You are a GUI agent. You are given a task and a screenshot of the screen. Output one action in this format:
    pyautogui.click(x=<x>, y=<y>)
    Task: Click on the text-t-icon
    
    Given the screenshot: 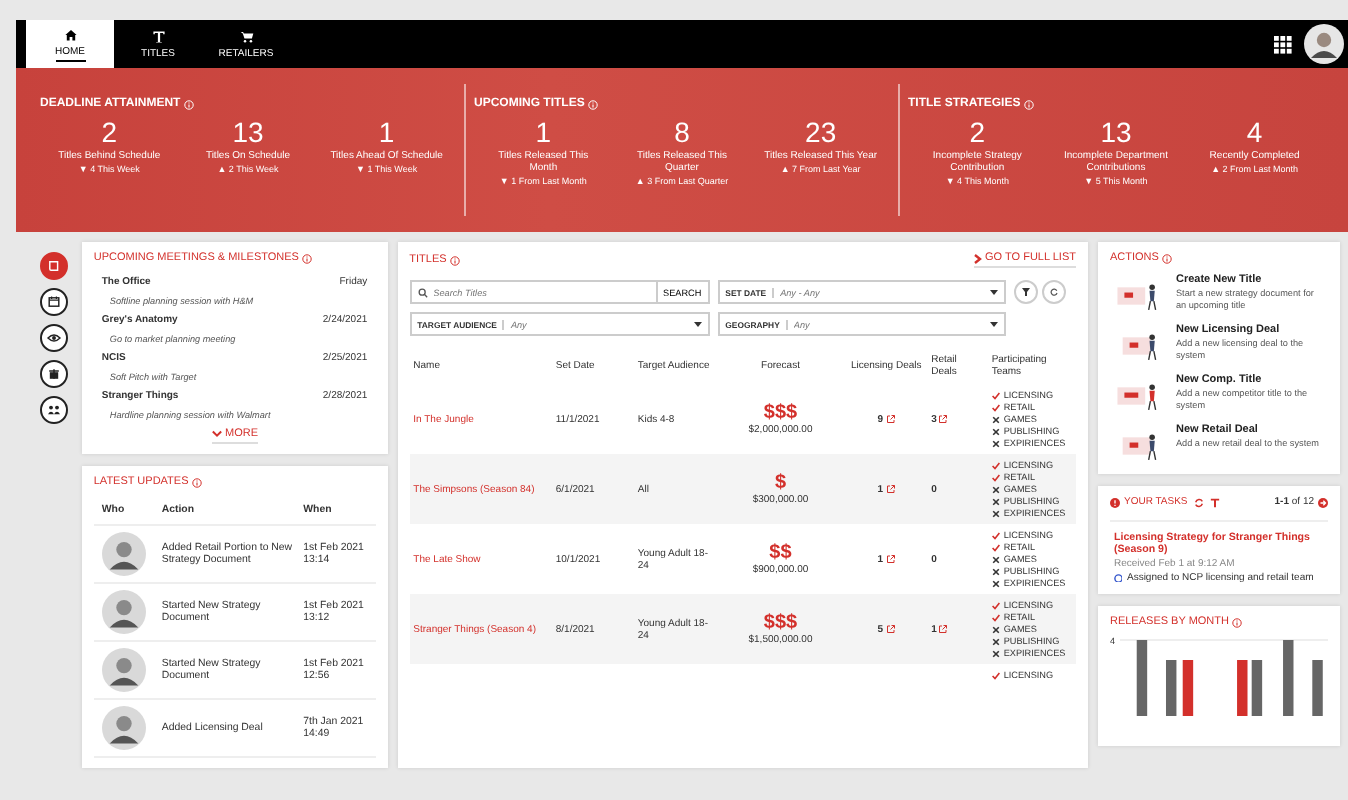 What is the action you would take?
    pyautogui.click(x=158, y=36)
    